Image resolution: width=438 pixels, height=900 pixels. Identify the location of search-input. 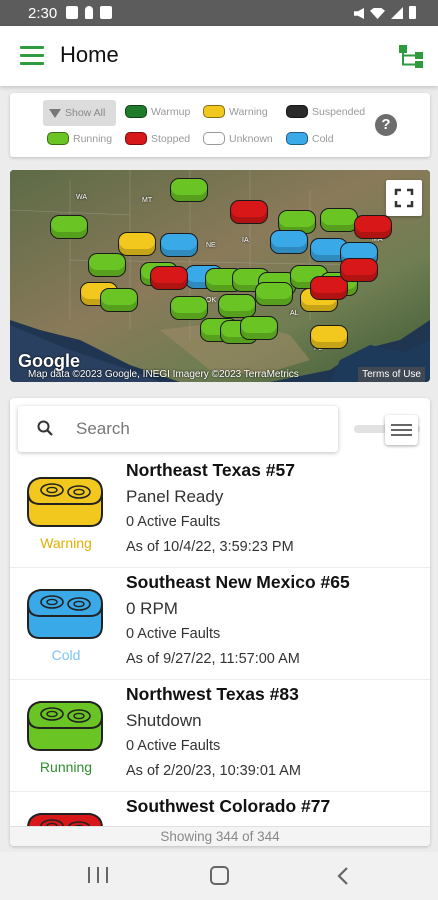
(196, 429).